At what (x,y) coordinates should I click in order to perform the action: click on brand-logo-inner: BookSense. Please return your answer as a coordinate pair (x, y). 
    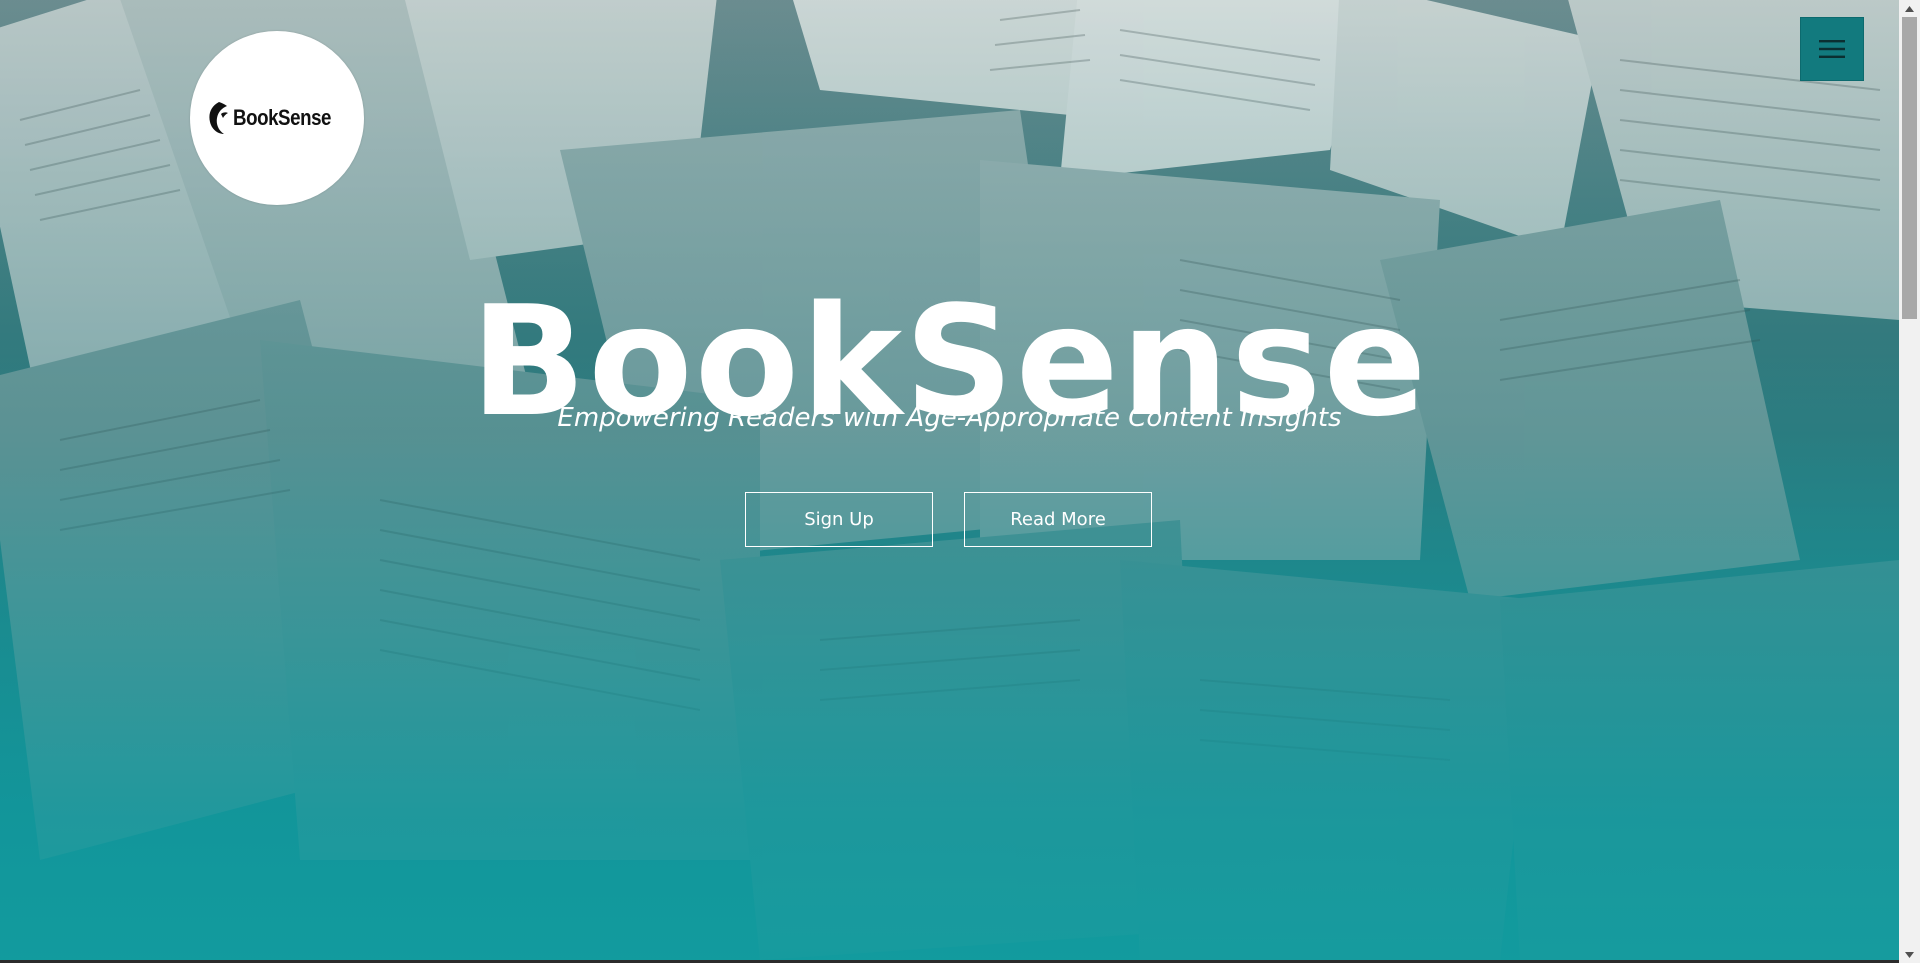
    Looking at the image, I should click on (276, 118).